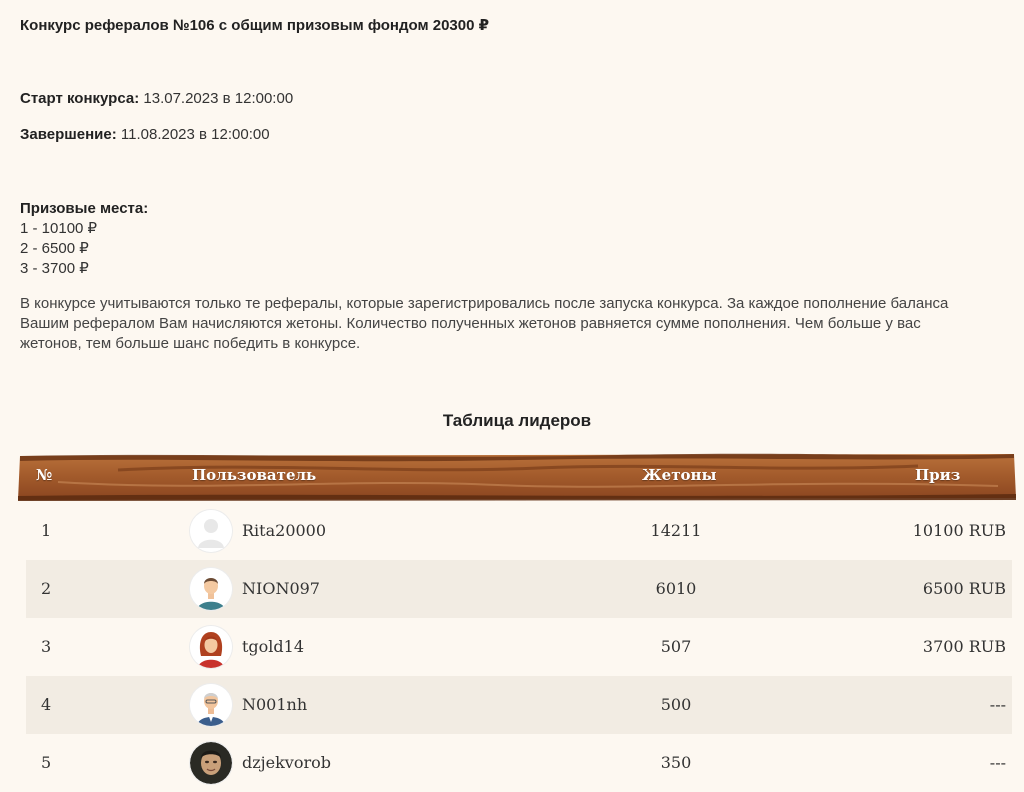  What do you see at coordinates (80, 98) in the screenshot?
I see `start-label: Старт конкурса:` at bounding box center [80, 98].